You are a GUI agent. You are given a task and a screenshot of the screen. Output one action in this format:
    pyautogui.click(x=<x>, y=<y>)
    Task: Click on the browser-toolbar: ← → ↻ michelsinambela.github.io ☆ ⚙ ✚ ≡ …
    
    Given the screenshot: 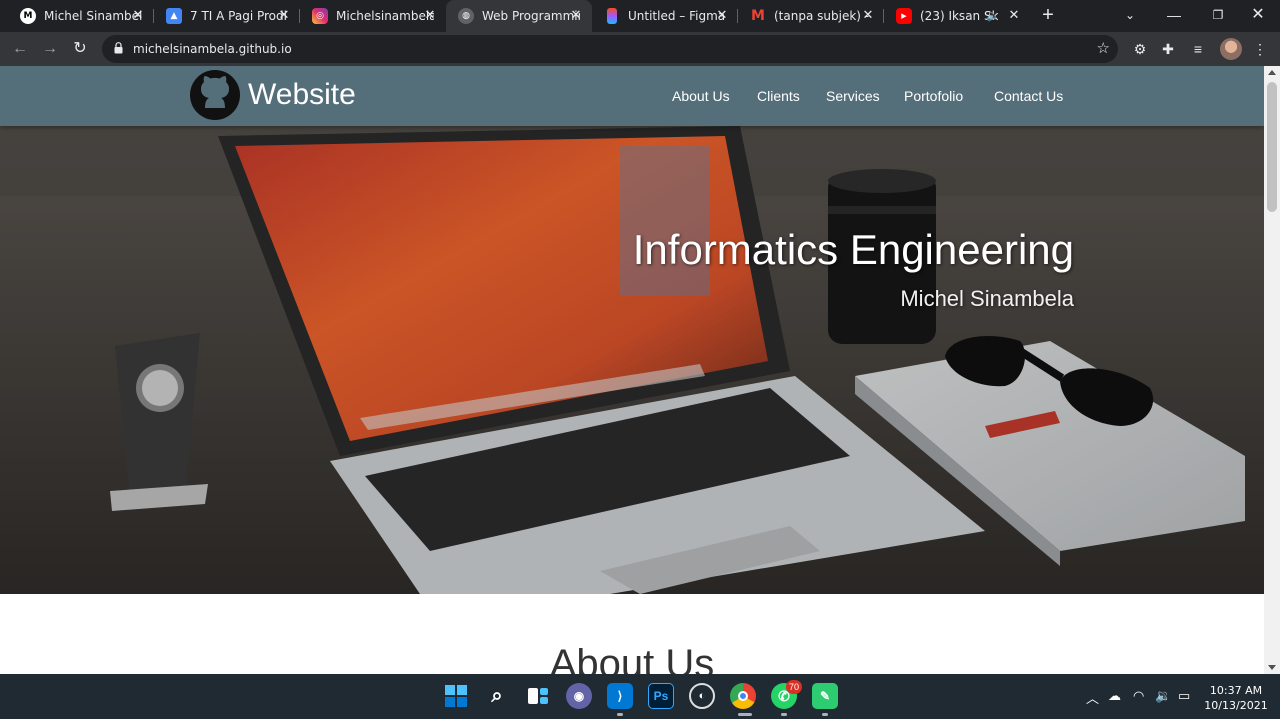 What is the action you would take?
    pyautogui.click(x=640, y=49)
    